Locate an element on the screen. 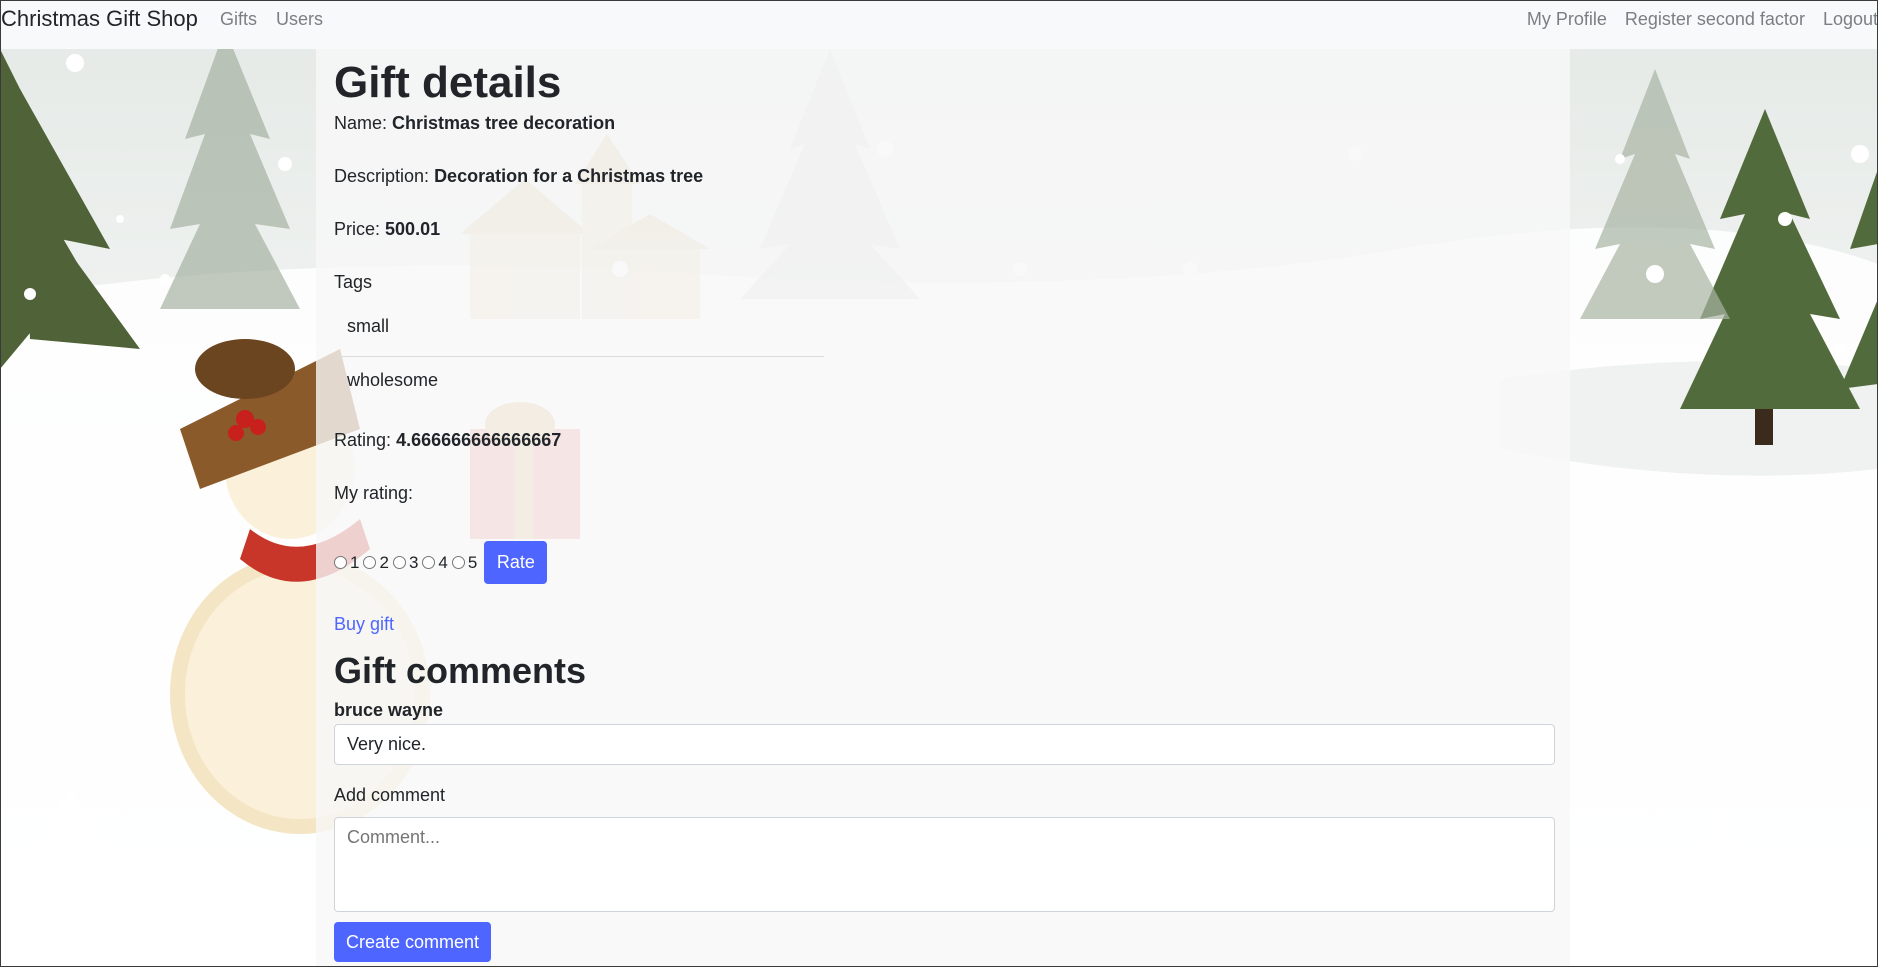 The image size is (1878, 967). create-comment-button: Create comment is located at coordinates (412, 942).